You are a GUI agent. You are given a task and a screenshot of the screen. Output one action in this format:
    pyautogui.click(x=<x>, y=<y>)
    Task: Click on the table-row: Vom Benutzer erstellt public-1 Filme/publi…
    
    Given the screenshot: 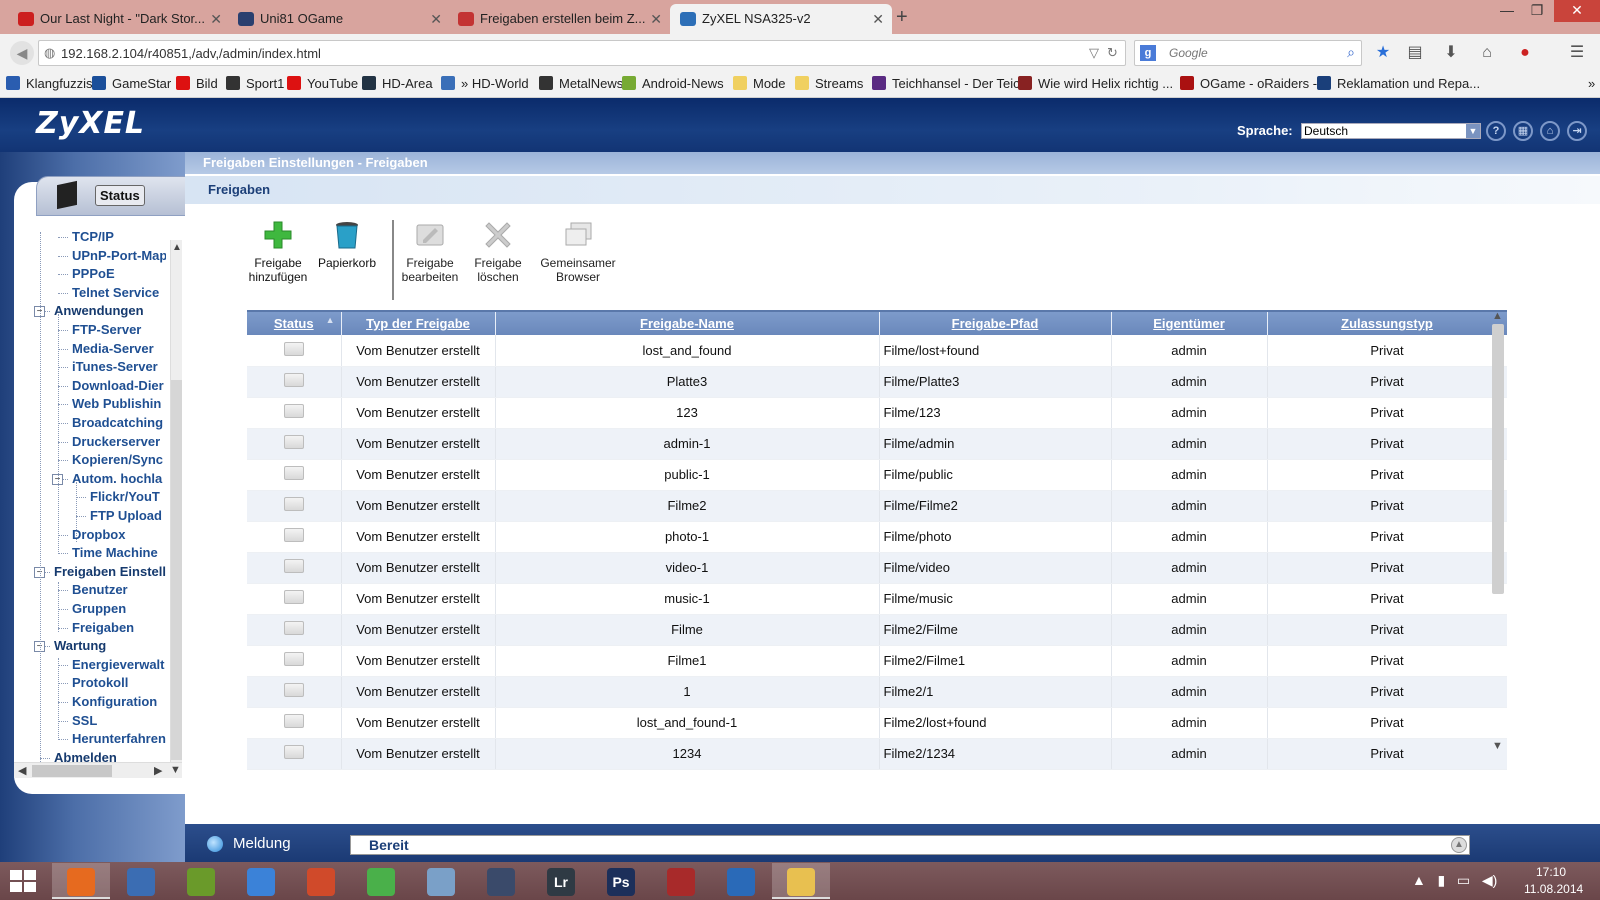 What is the action you would take?
    pyautogui.click(x=877, y=475)
    